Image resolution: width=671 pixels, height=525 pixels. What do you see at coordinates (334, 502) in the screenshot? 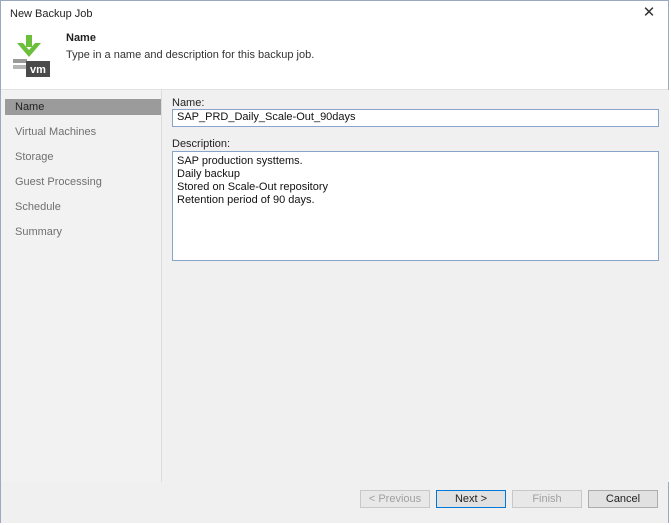
I see `wizard-footer: < Previous Next > Finish Cancel` at bounding box center [334, 502].